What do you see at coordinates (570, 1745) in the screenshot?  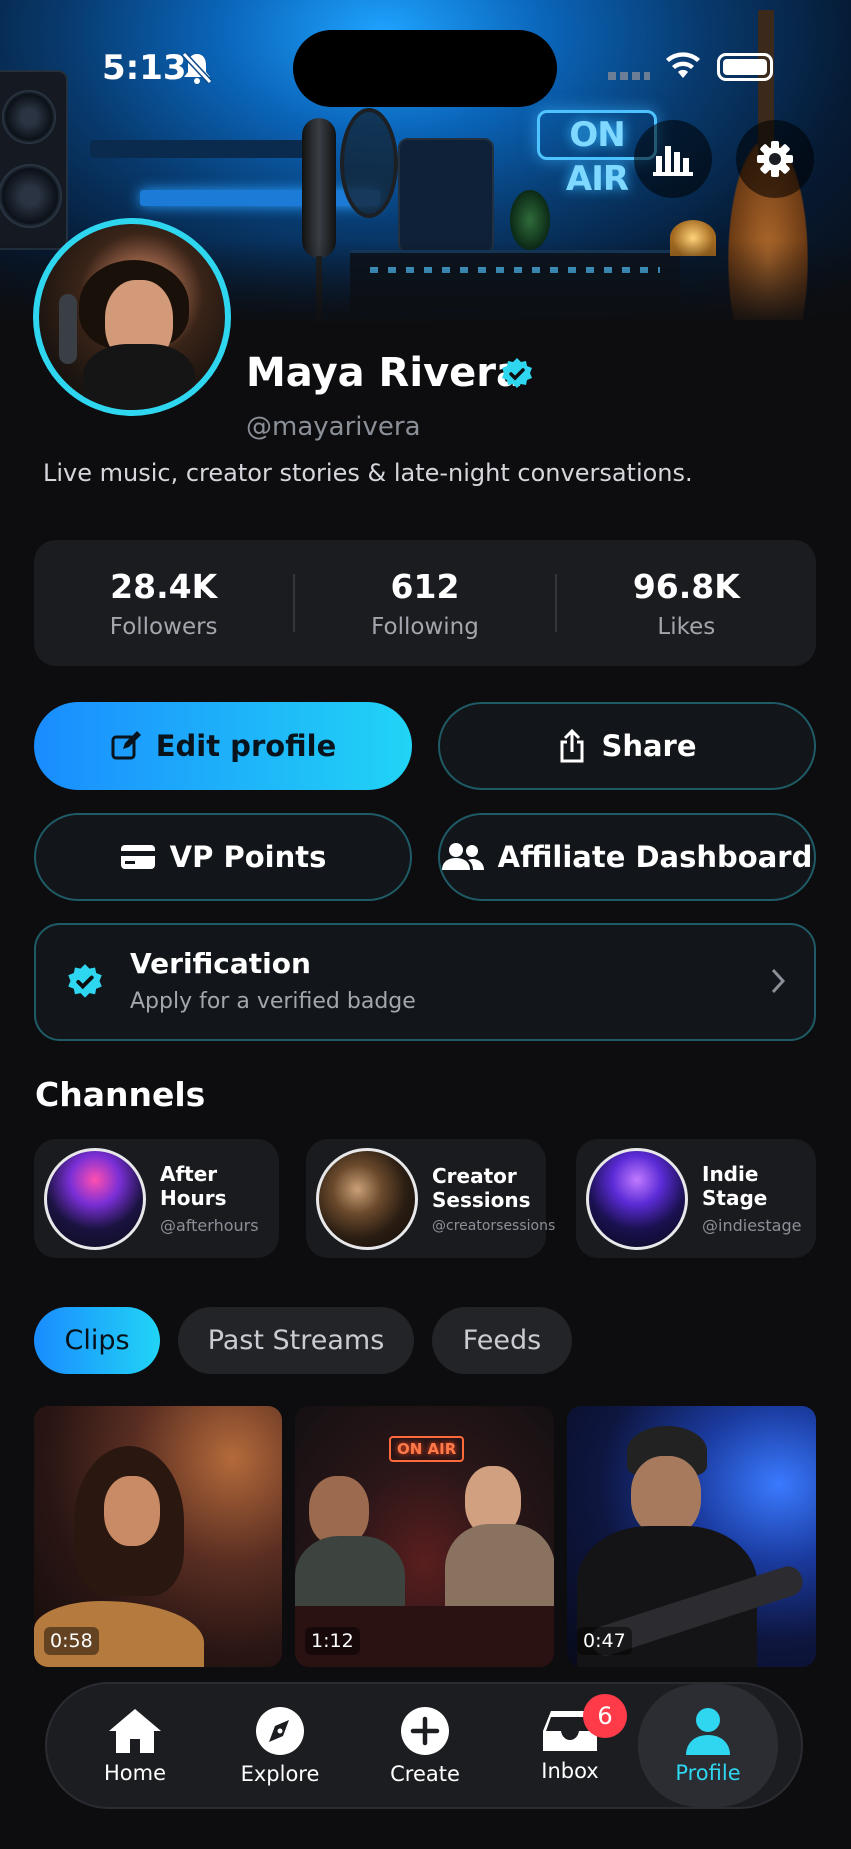 I see `nav-inbox: Inbox 6` at bounding box center [570, 1745].